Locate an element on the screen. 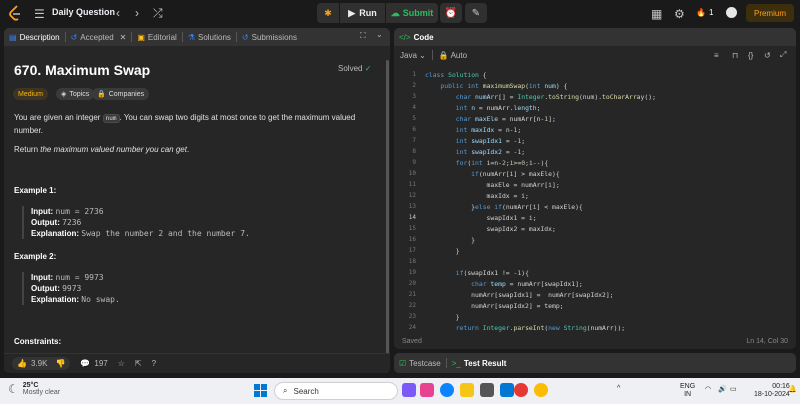 The width and height of the screenshot is (800, 404). save-status: Saved is located at coordinates (412, 341).